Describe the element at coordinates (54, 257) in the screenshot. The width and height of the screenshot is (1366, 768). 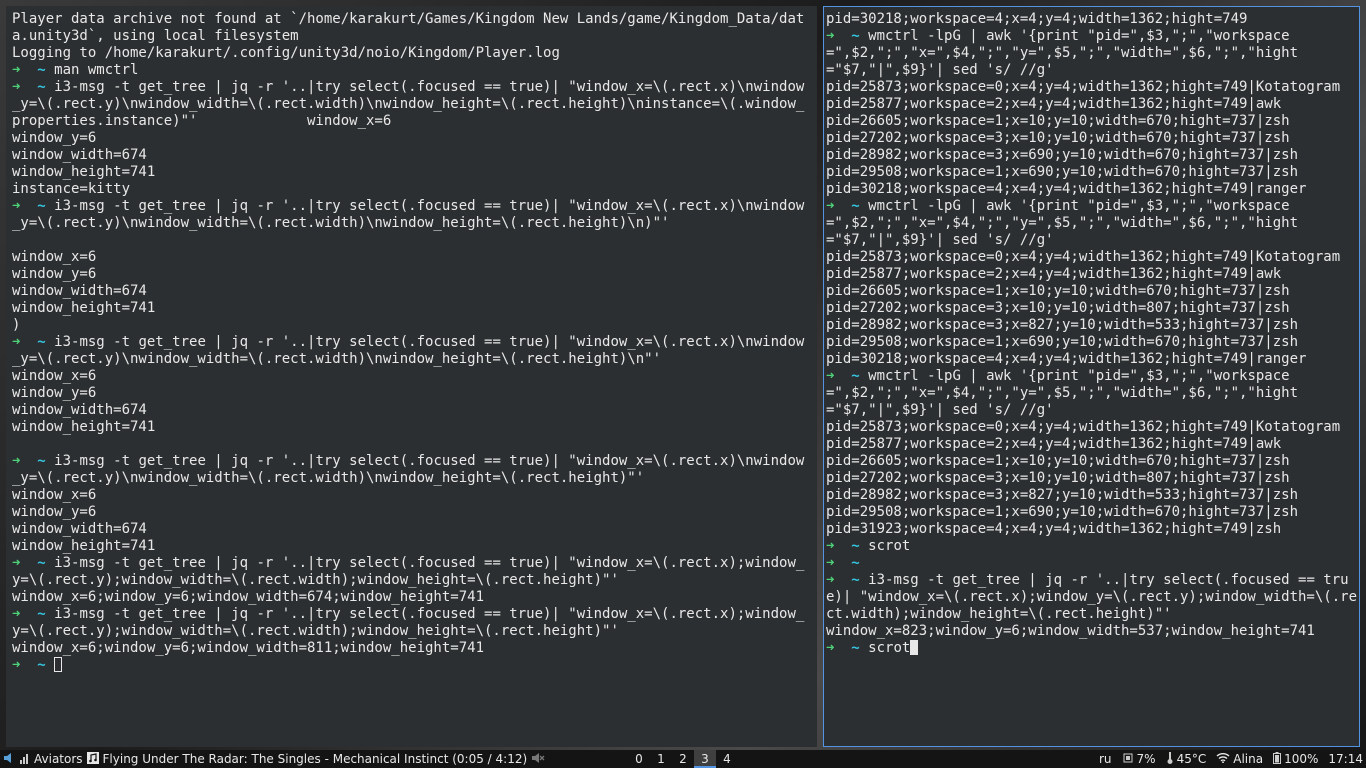
I see `output-text: window_x=6` at that location.